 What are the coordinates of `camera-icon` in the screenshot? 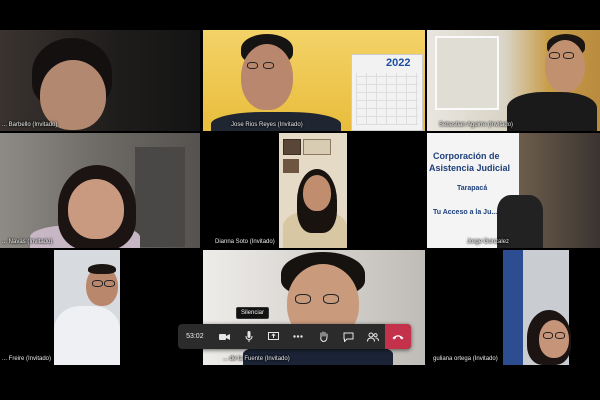 It's located at (224, 336).